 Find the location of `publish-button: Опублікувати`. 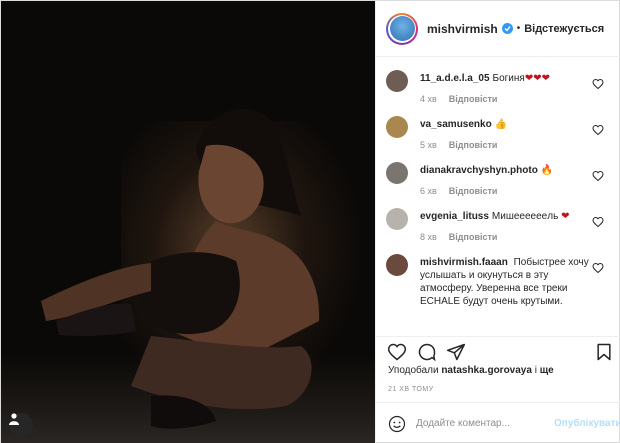

publish-button: Опублікувати is located at coordinates (587, 423).